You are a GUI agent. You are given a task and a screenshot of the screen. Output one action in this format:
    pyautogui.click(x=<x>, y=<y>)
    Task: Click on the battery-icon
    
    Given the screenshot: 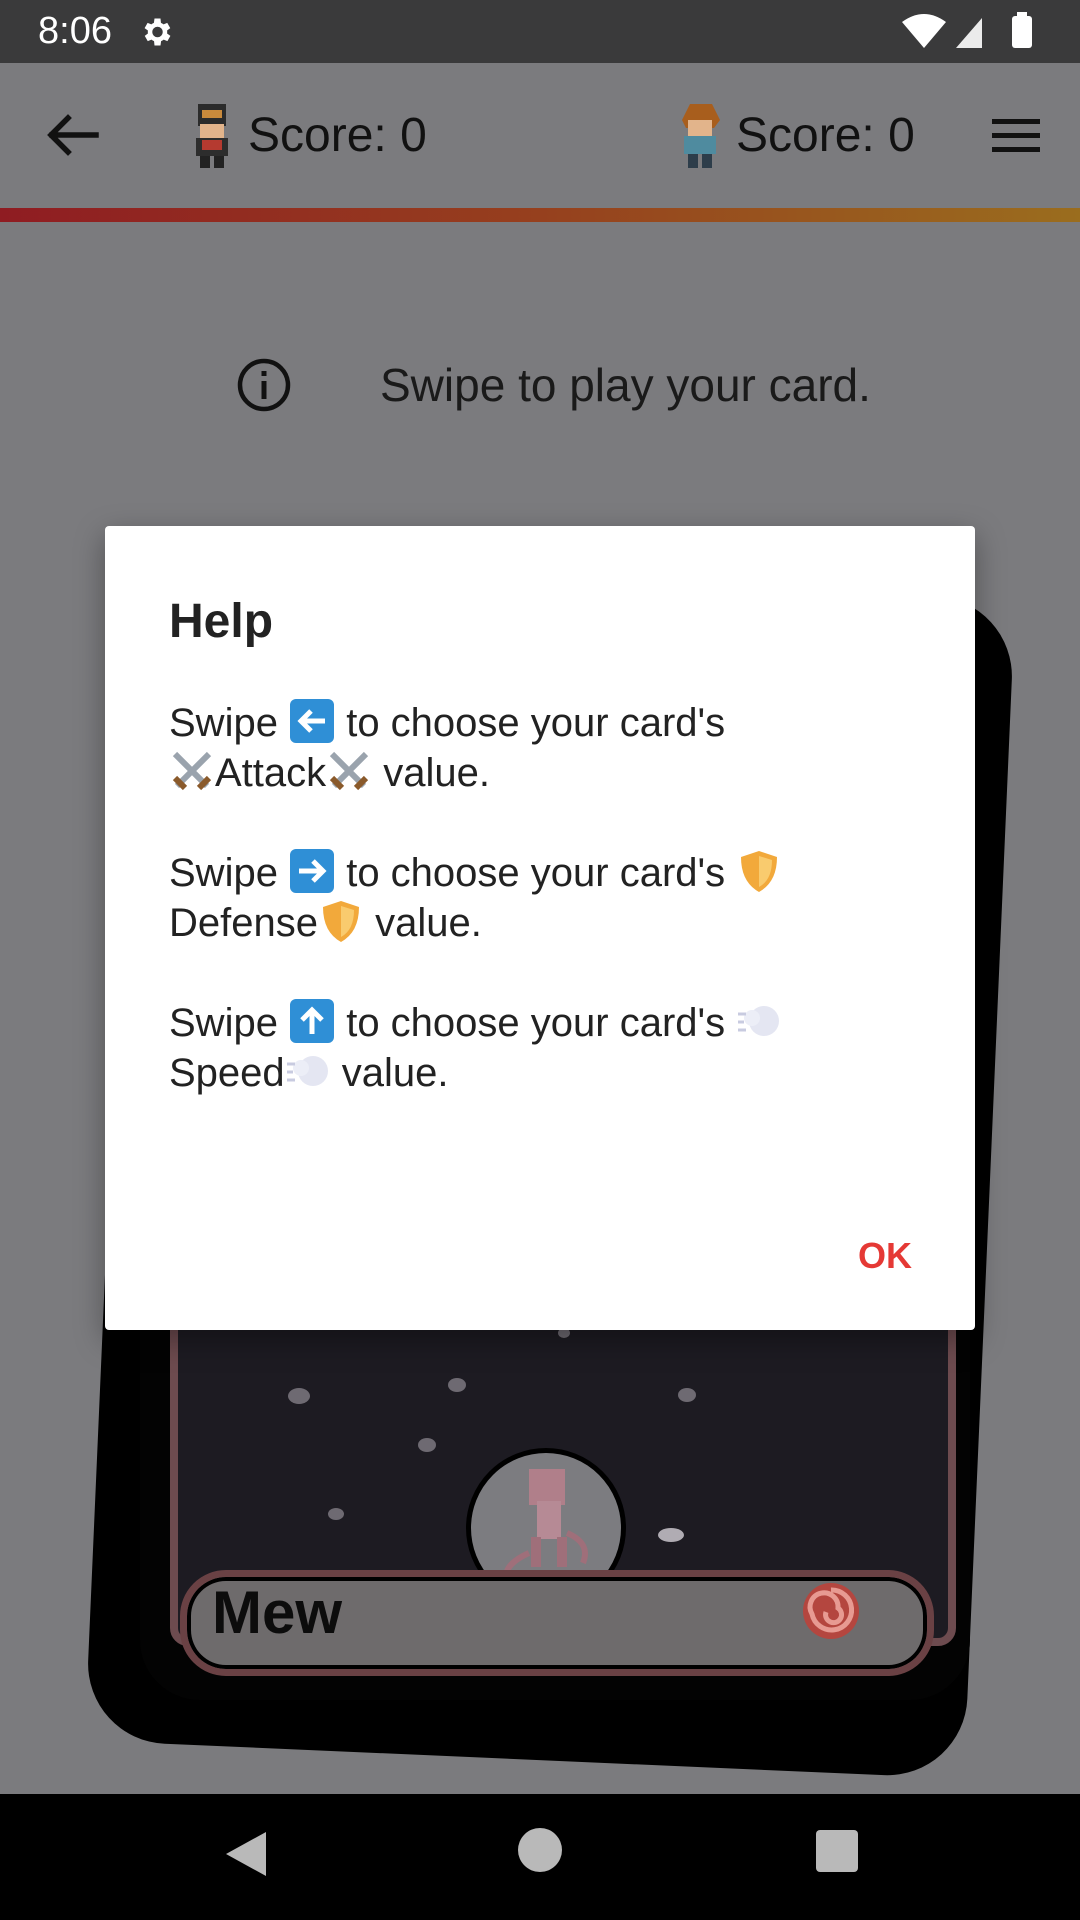 What is the action you would take?
    pyautogui.click(x=1022, y=32)
    